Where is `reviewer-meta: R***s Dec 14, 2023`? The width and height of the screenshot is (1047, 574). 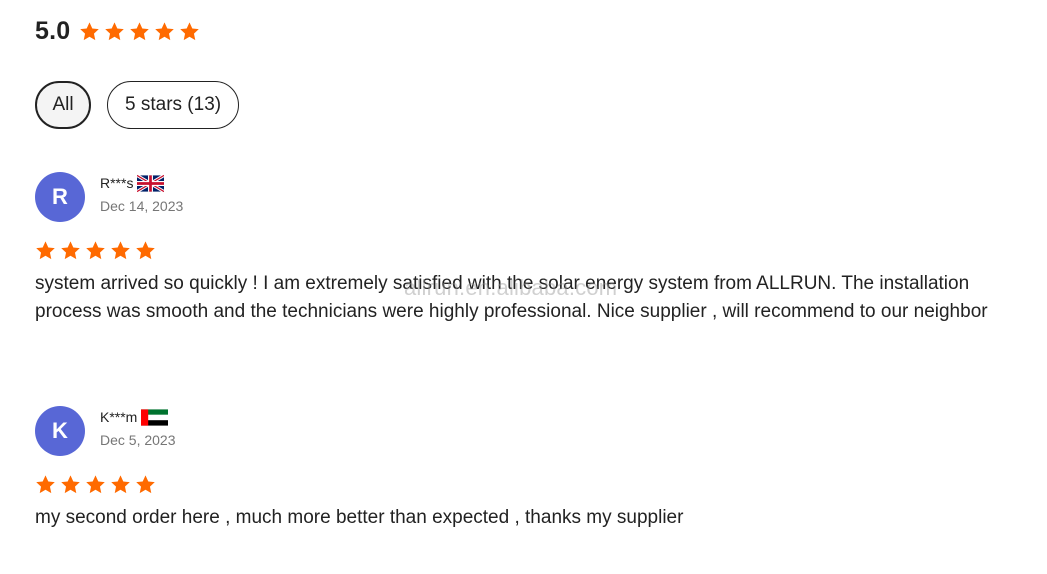
reviewer-meta: R***s Dec 14, 2023 is located at coordinates (141, 193).